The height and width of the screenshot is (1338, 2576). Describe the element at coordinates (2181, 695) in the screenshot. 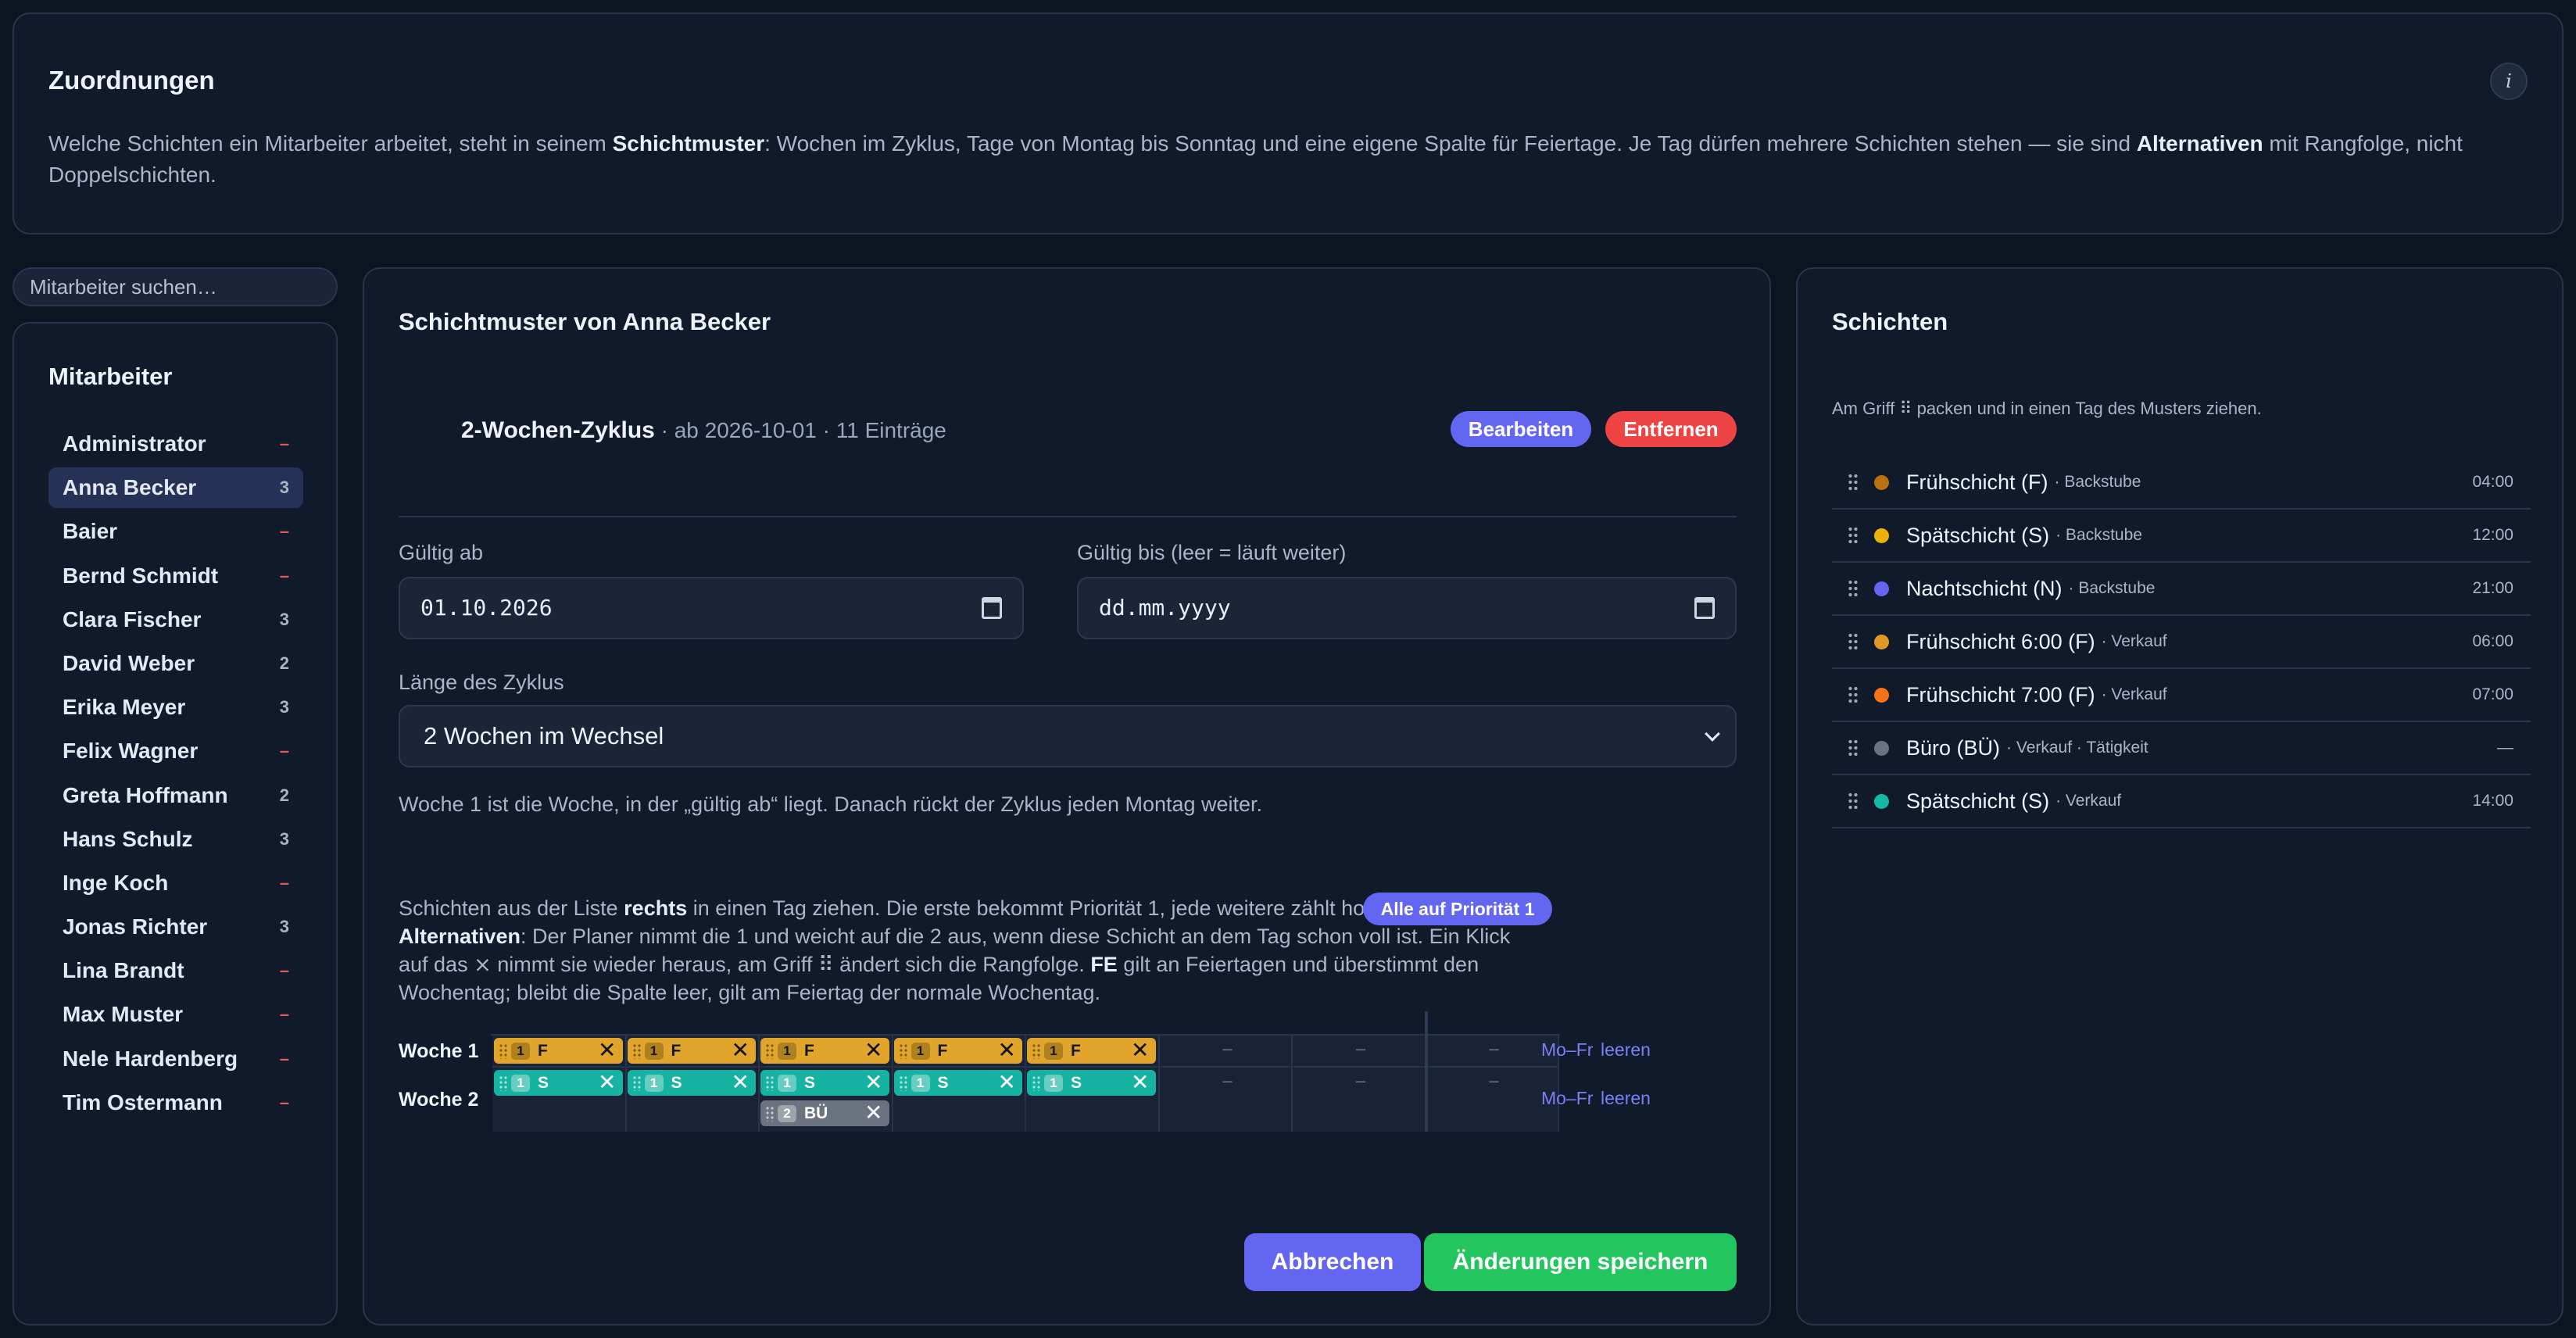

I see `shift-item: Frühschicht 7:00 (F) · Verkauf 07:00` at that location.